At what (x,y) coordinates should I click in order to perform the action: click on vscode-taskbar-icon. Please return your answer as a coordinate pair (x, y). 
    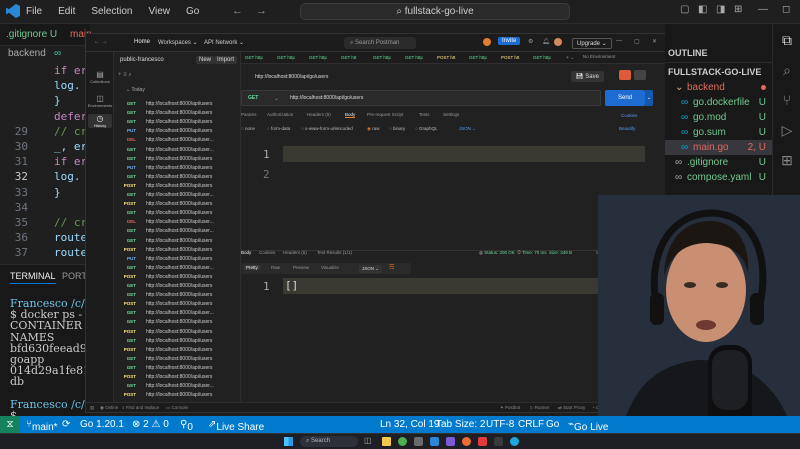
    Looking at the image, I should click on (434, 441).